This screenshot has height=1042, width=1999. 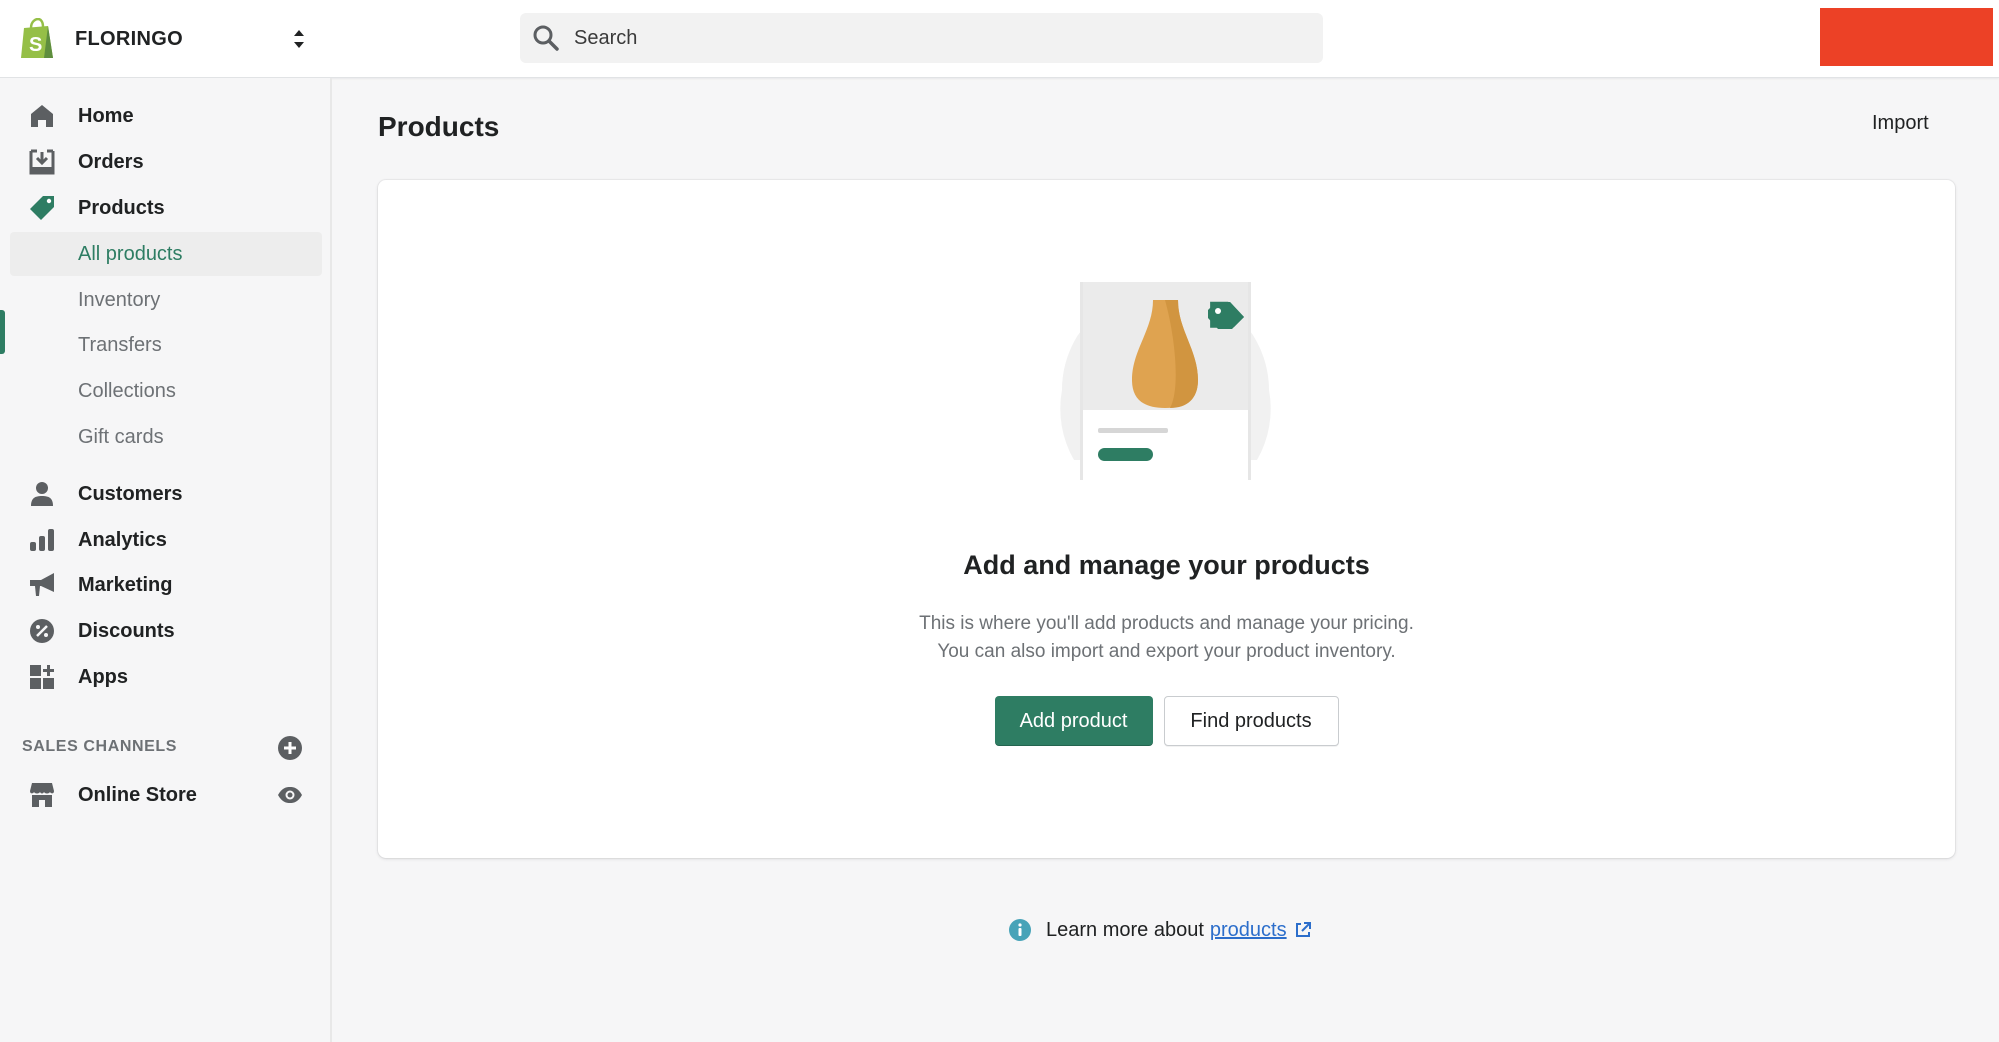 What do you see at coordinates (1020, 930) in the screenshot?
I see `info-icon` at bounding box center [1020, 930].